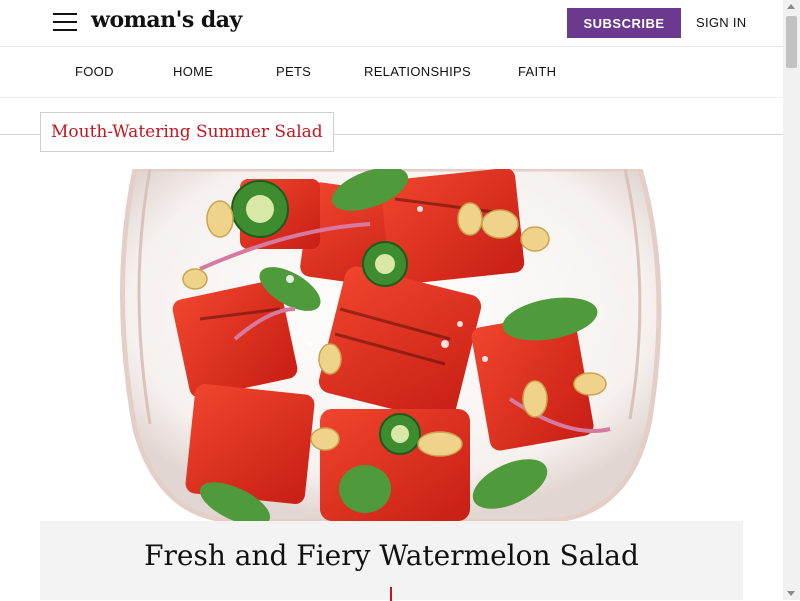 The height and width of the screenshot is (601, 800). I want to click on article-title: Fresh and Fiery Watermelon Salad, so click(391, 555).